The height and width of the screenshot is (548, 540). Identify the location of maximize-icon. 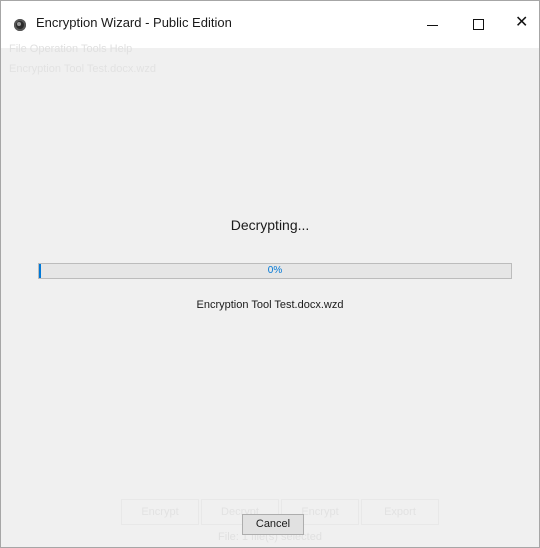
(478, 24).